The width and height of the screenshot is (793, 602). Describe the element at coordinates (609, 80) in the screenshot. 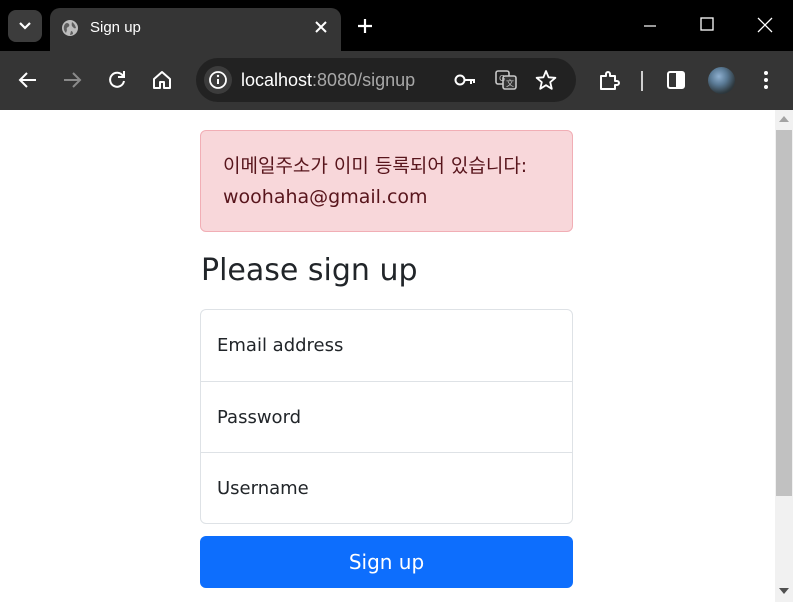

I see `extensions-icon` at that location.